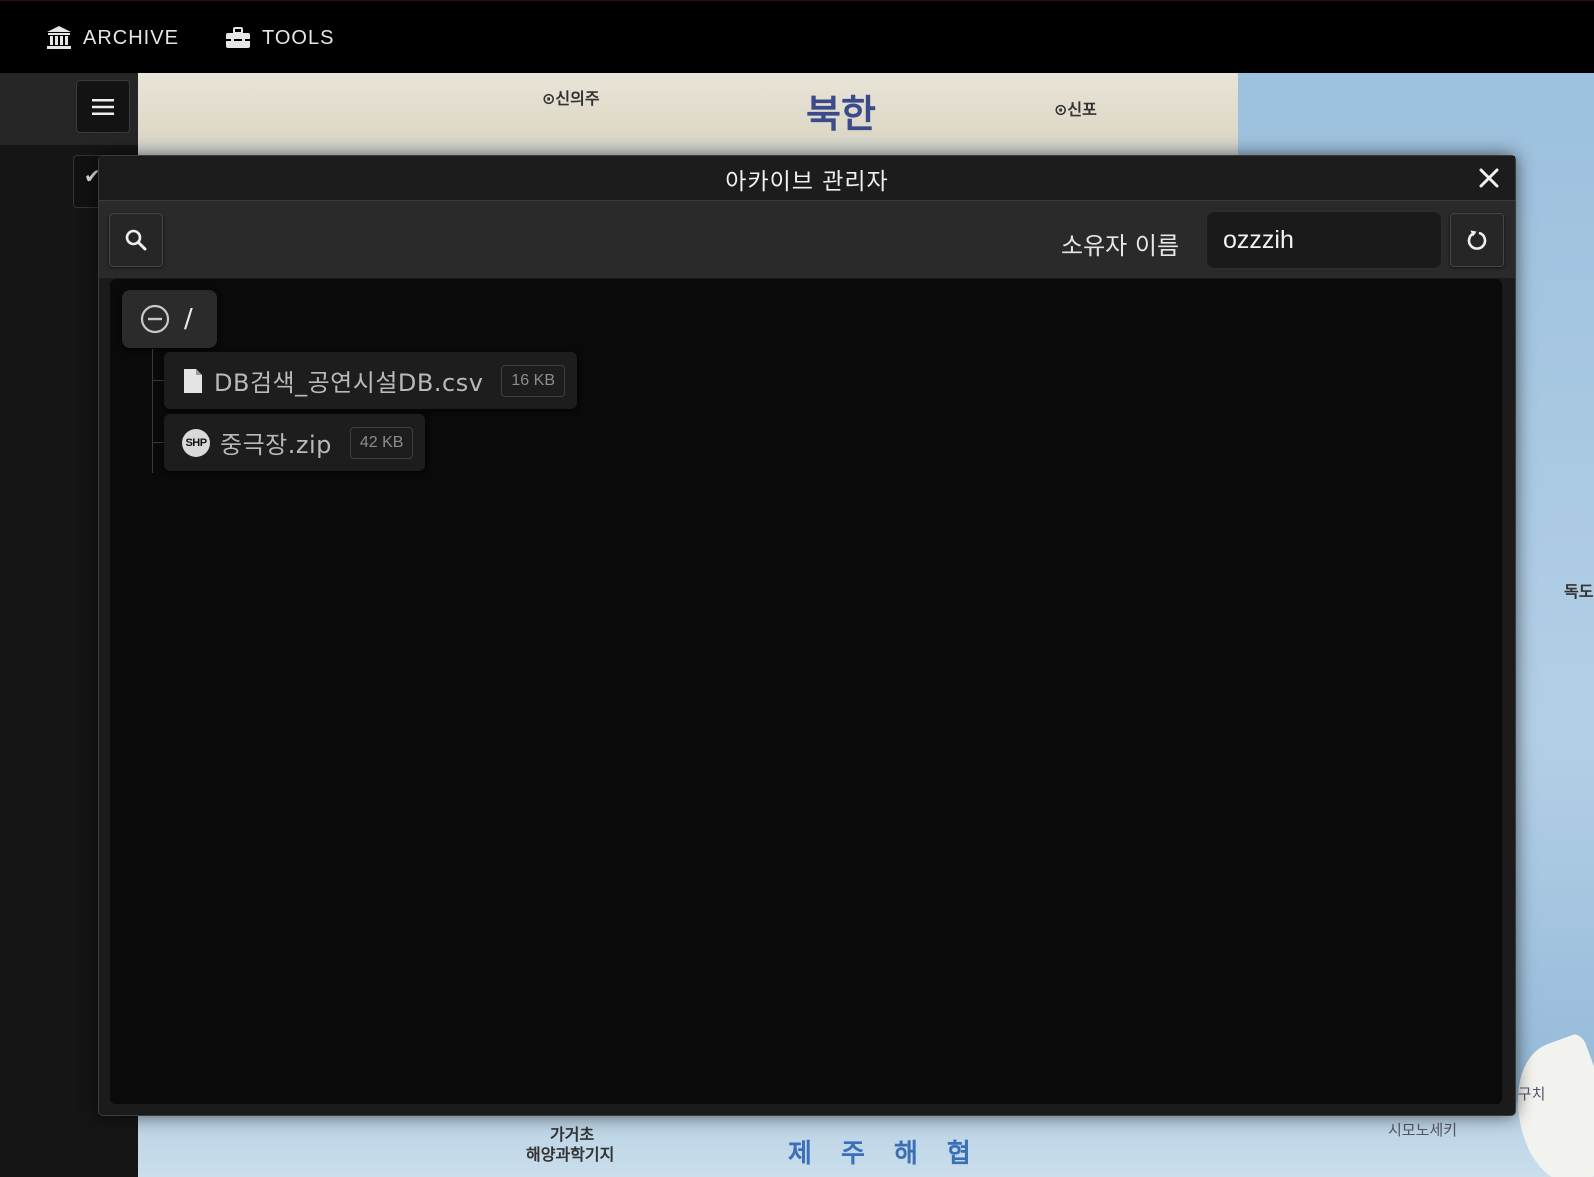  Describe the element at coordinates (381, 442) in the screenshot. I see `file-size-badge: 42 KB` at that location.